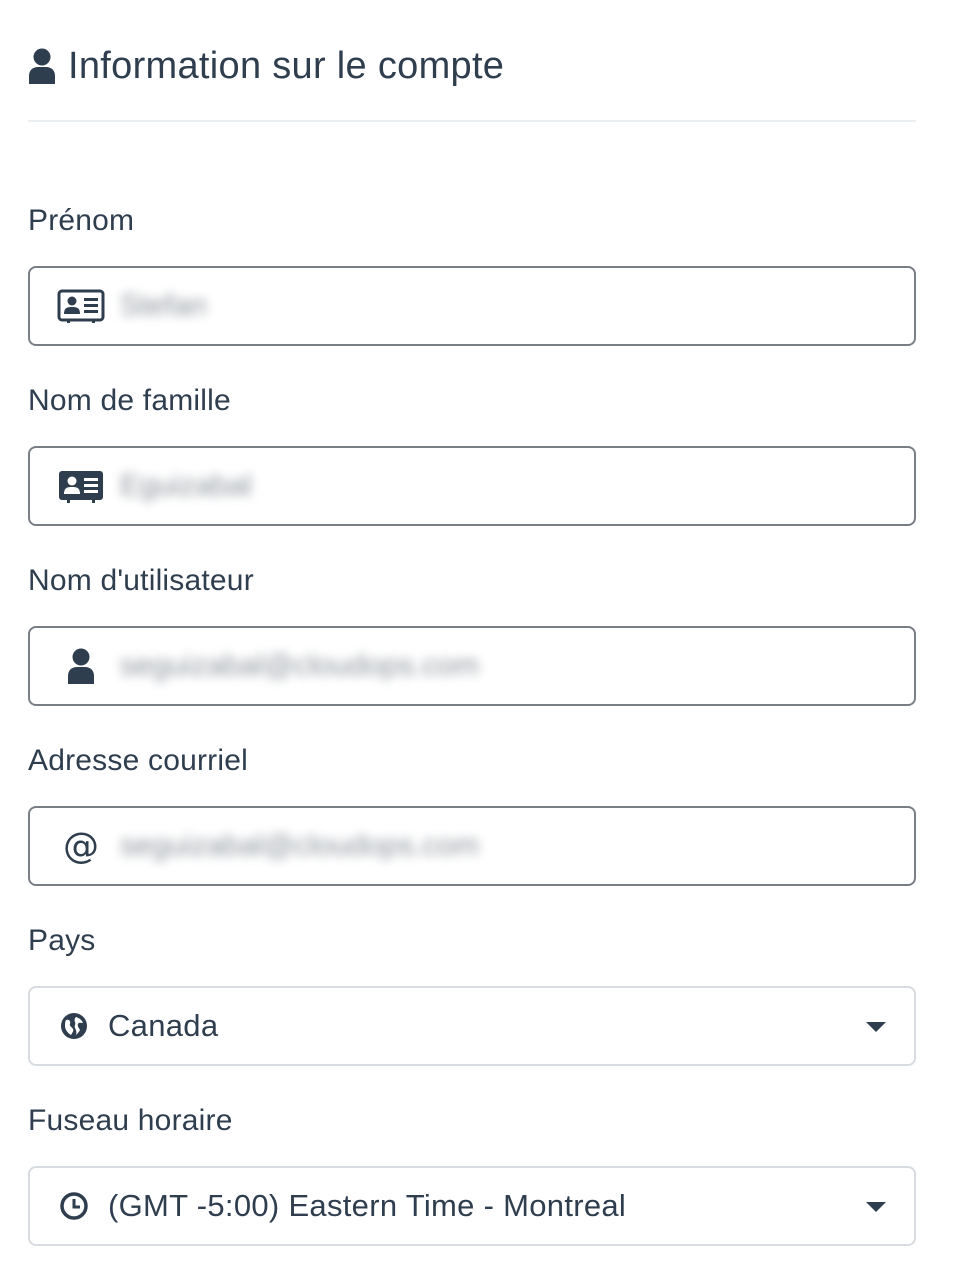 This screenshot has height=1288, width=958. What do you see at coordinates (163, 1025) in the screenshot?
I see `country-value: Canada` at bounding box center [163, 1025].